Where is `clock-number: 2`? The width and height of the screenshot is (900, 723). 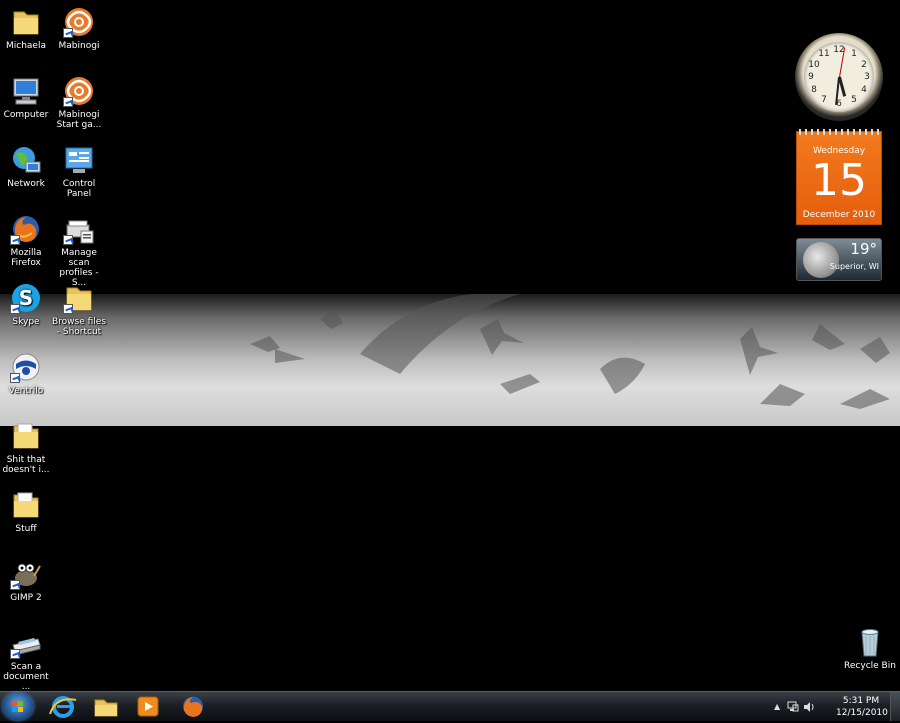 clock-number: 2 is located at coordinates (864, 65).